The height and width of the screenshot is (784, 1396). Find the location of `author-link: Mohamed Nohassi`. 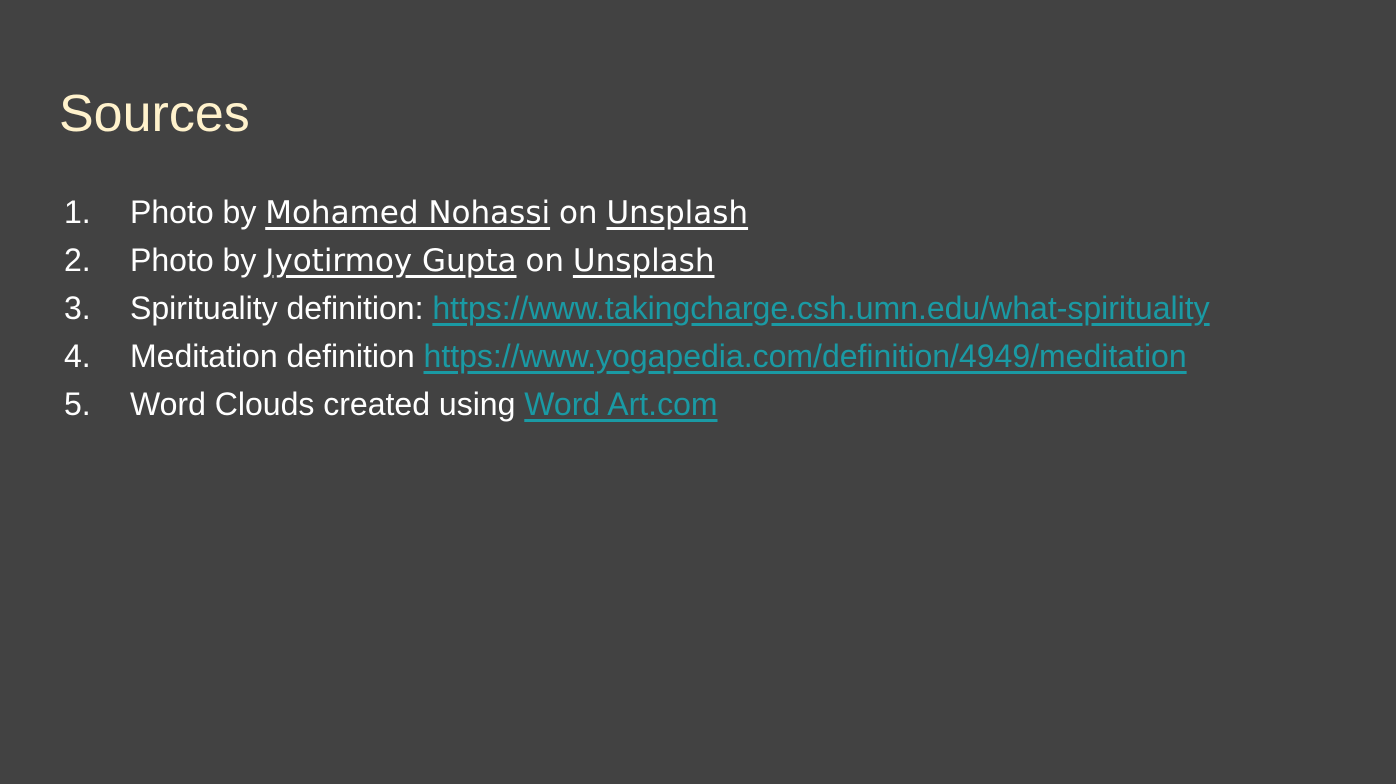

author-link: Mohamed Nohassi is located at coordinates (407, 213).